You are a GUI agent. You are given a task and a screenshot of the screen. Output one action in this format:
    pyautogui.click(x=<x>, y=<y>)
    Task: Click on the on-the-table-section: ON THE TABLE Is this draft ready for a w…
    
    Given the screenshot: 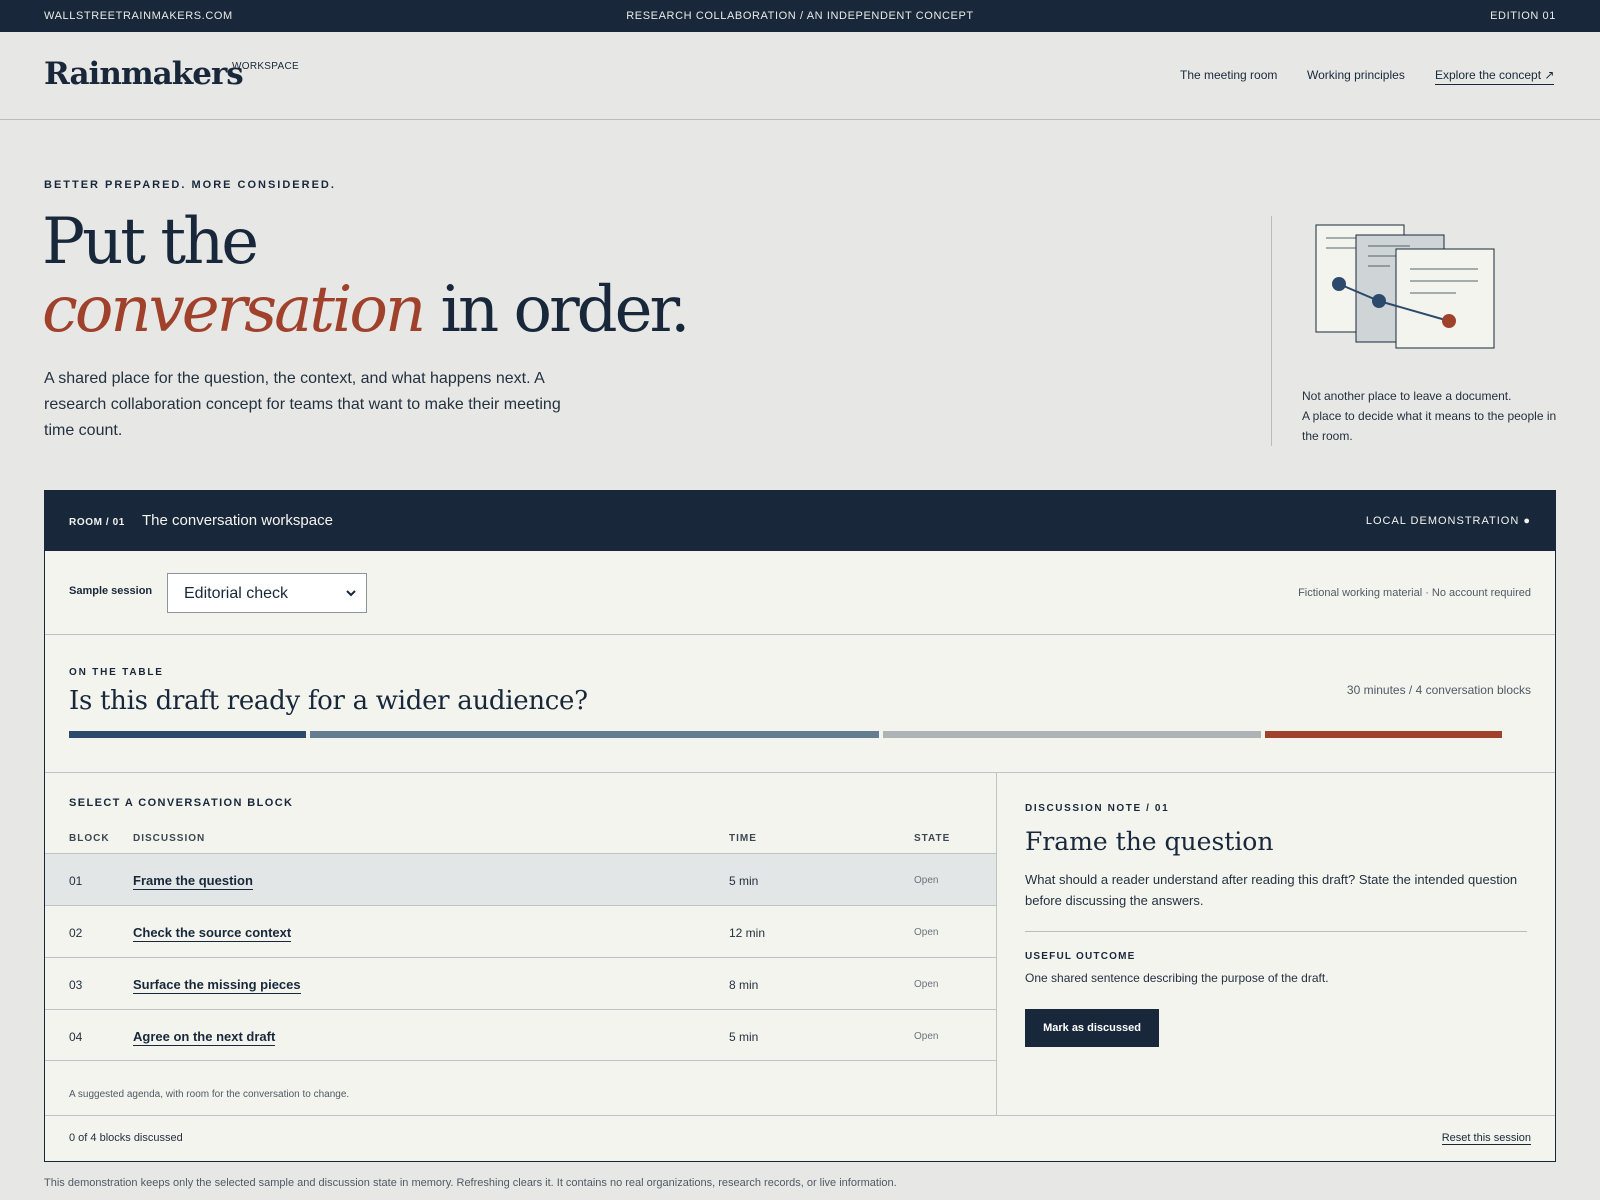 What is the action you would take?
    pyautogui.click(x=800, y=704)
    